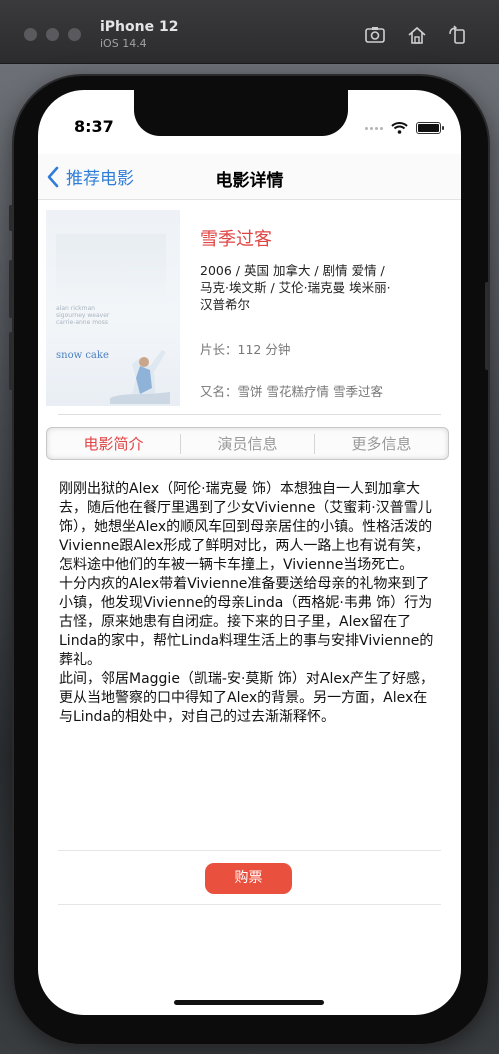 The width and height of the screenshot is (499, 1054). Describe the element at coordinates (82, 355) in the screenshot. I see `poster-logo: snow cake` at that location.